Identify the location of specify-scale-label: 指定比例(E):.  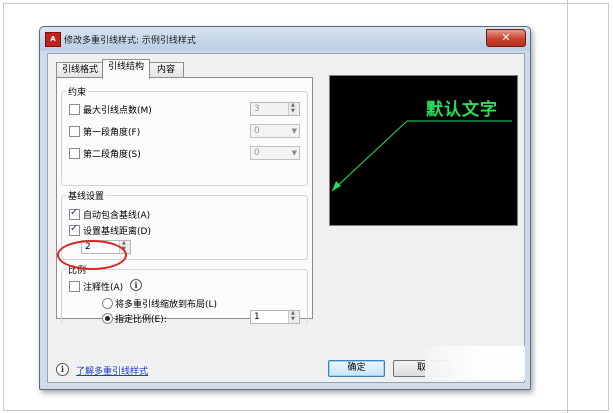
(141, 320).